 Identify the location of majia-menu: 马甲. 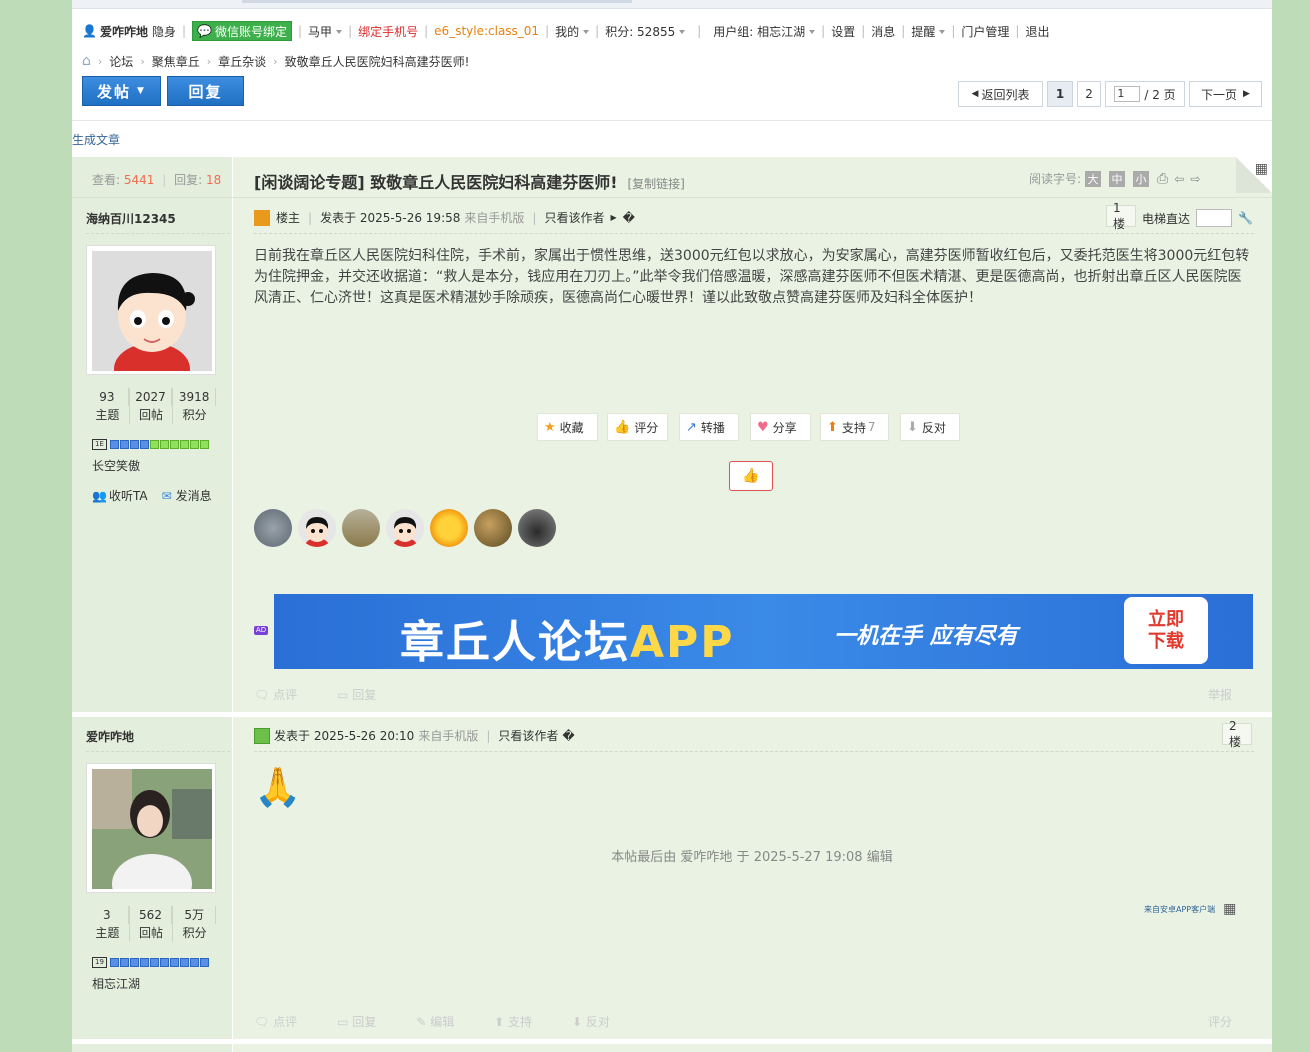
(325, 31).